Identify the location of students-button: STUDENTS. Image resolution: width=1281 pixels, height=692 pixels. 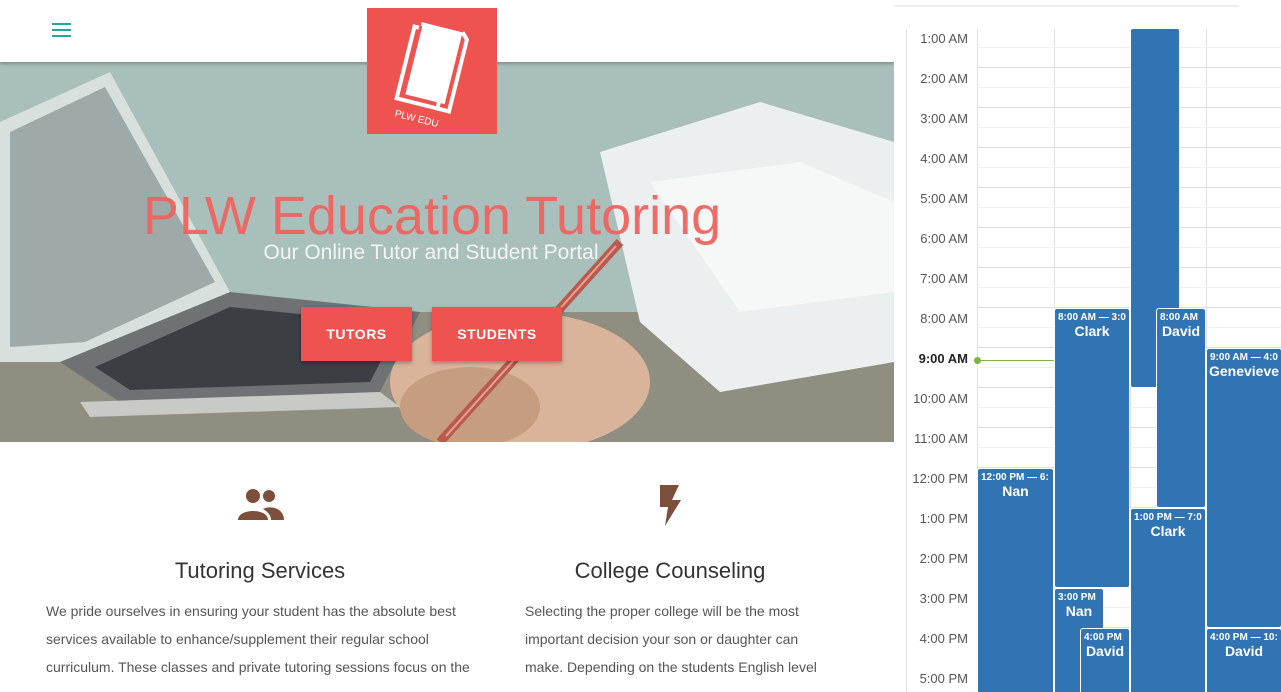
(497, 334).